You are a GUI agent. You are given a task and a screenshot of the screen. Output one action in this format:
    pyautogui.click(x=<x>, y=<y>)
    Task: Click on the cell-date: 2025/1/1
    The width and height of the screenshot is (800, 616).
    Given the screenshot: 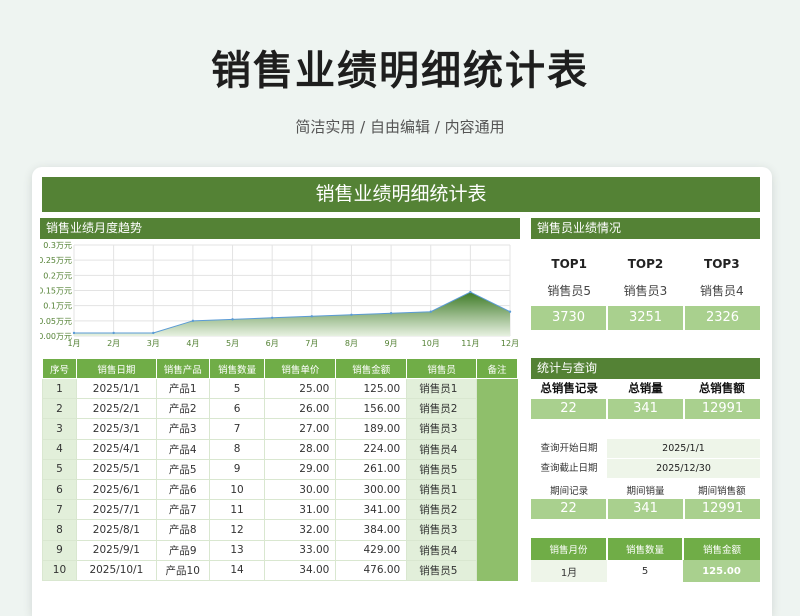 What is the action you would take?
    pyautogui.click(x=116, y=388)
    